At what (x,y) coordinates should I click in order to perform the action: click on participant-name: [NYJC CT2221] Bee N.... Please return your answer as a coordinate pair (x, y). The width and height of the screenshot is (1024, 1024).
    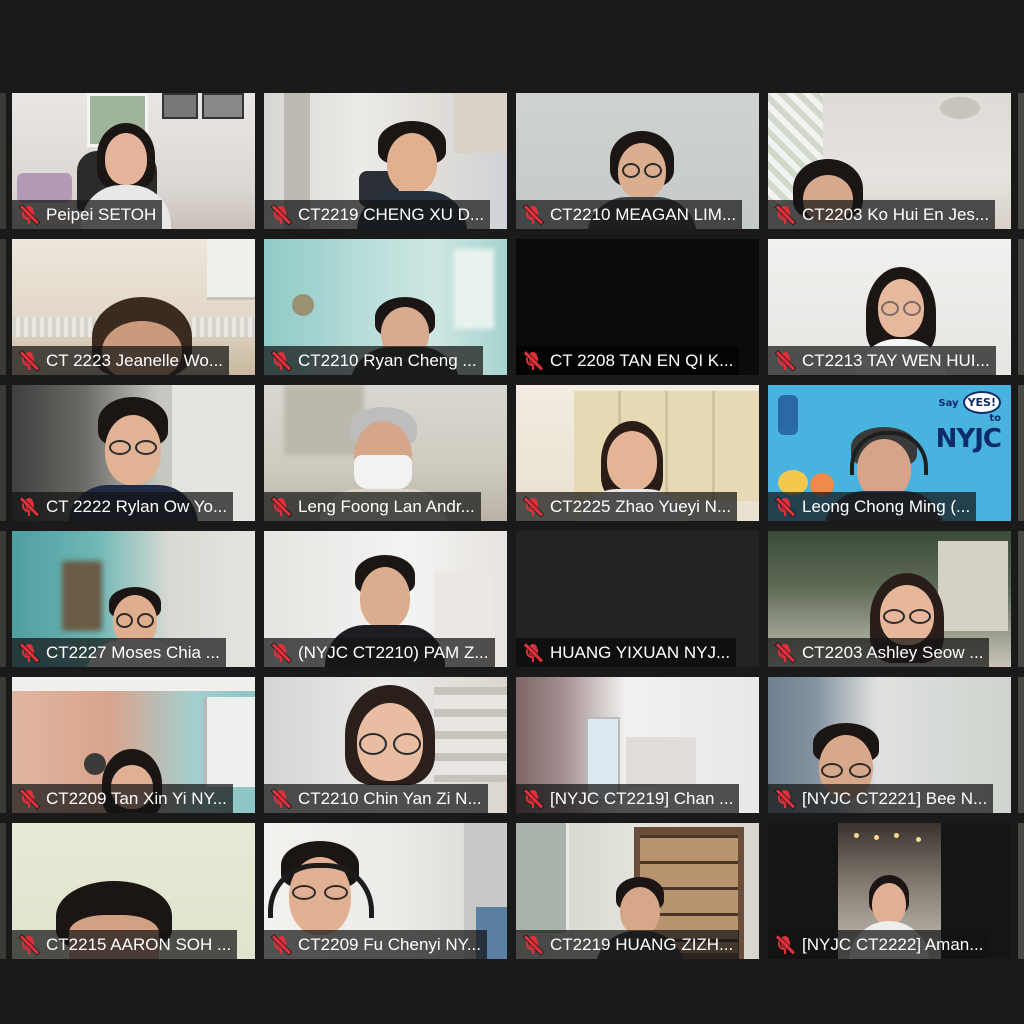
    Looking at the image, I should click on (895, 798).